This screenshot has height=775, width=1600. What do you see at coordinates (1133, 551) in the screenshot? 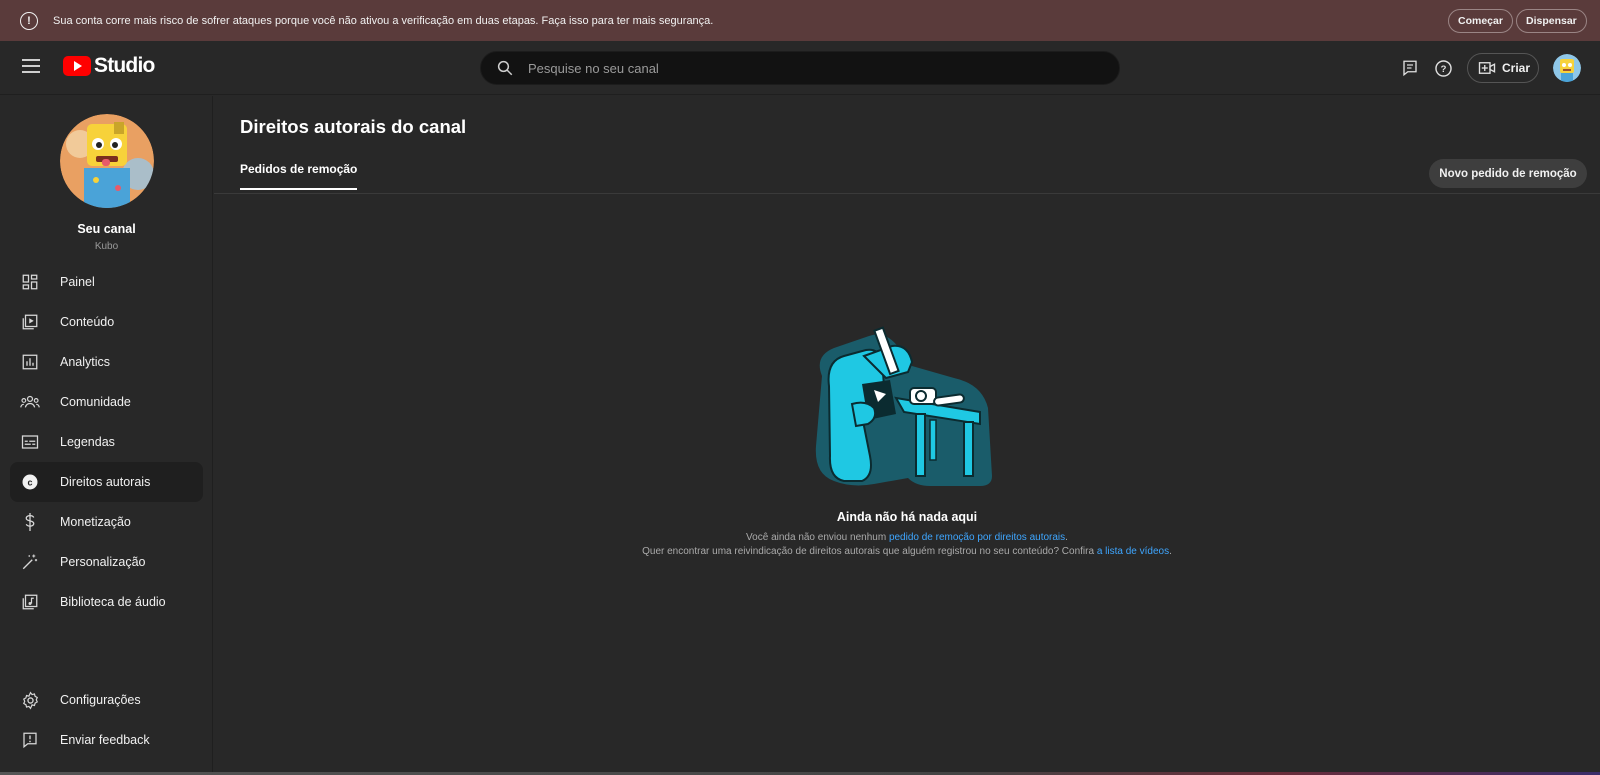
I see `video-list-link: a lista de vídeos` at bounding box center [1133, 551].